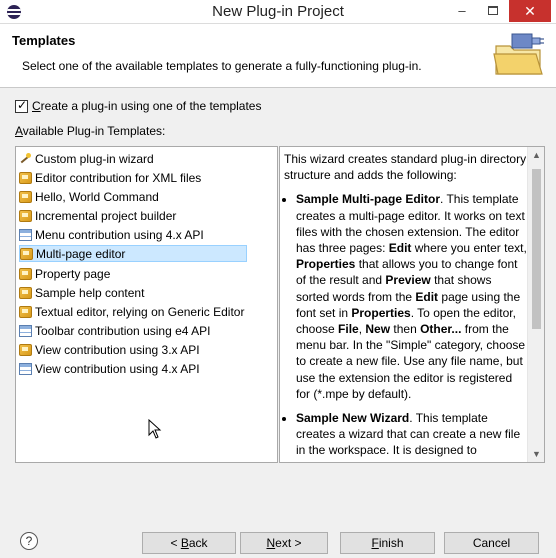  Describe the element at coordinates (133, 330) in the screenshot. I see `list-item-toolbar-contribution-e4: Toolbar contribution using e4 API` at that location.